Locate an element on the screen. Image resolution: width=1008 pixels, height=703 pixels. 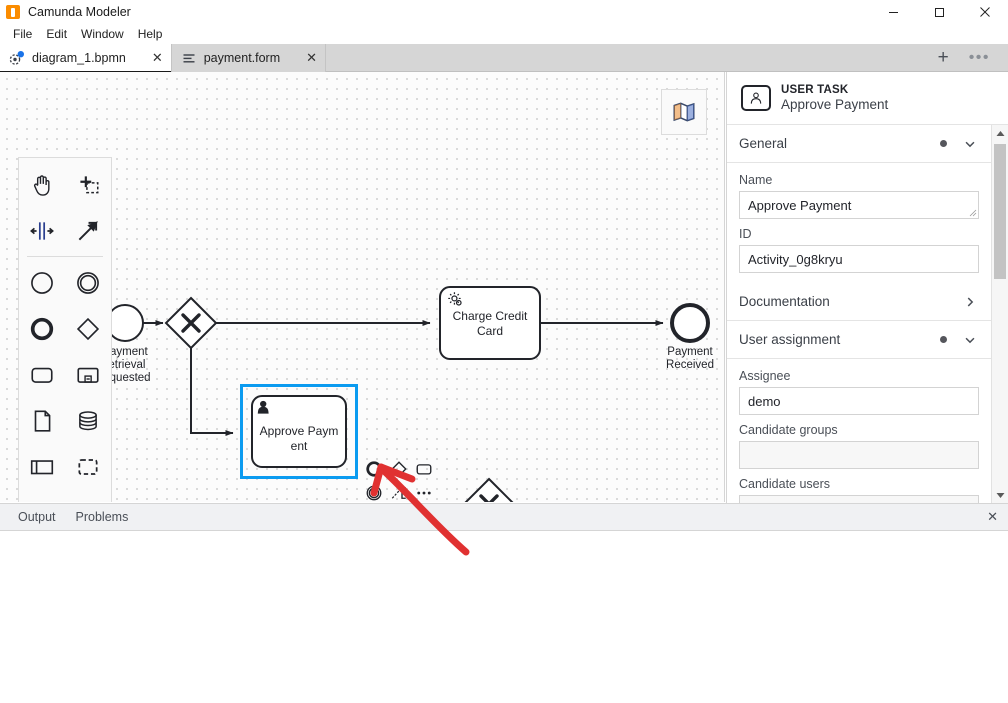
global-connect-tool is located at coordinates (88, 231).